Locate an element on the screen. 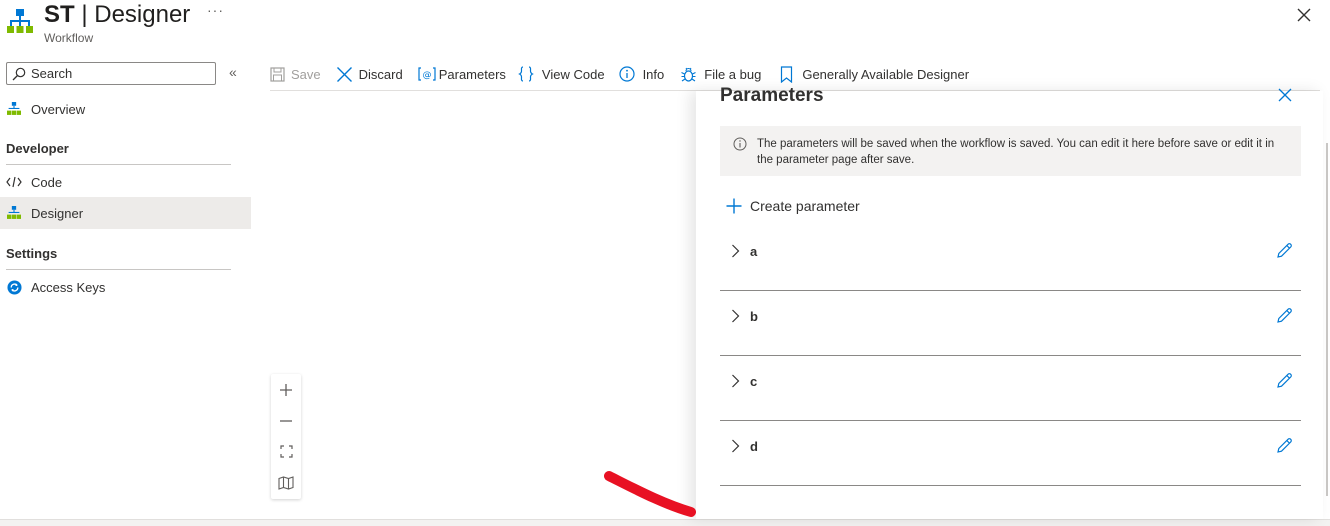 The width and height of the screenshot is (1330, 526). parameter-row-a: a is located at coordinates (1010, 258).